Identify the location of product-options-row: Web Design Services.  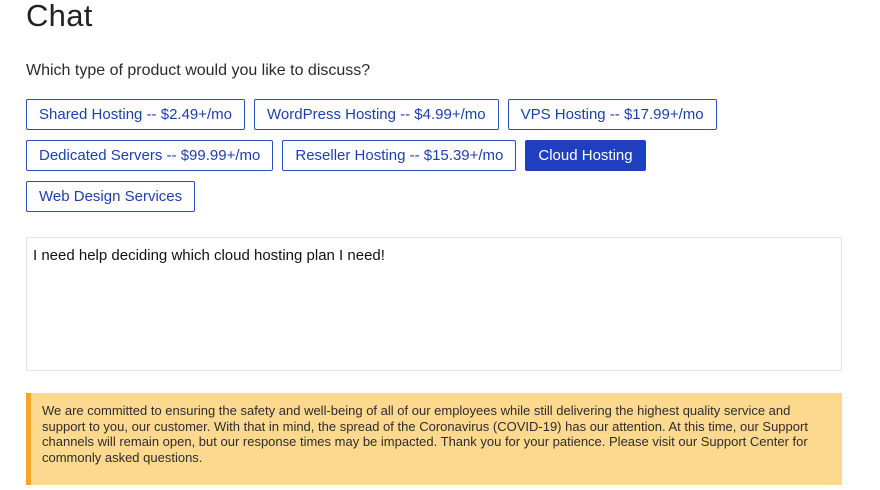
(426, 196).